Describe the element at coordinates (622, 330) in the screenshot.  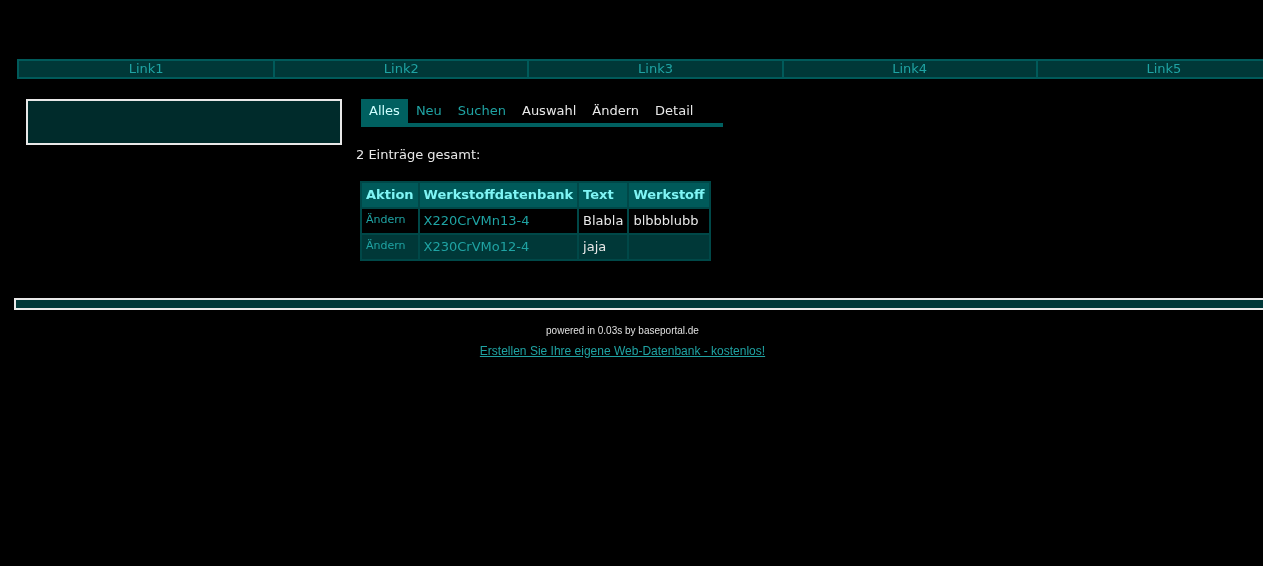
I see `powered-by-text: powered in 0.03s by baseportal.de` at that location.